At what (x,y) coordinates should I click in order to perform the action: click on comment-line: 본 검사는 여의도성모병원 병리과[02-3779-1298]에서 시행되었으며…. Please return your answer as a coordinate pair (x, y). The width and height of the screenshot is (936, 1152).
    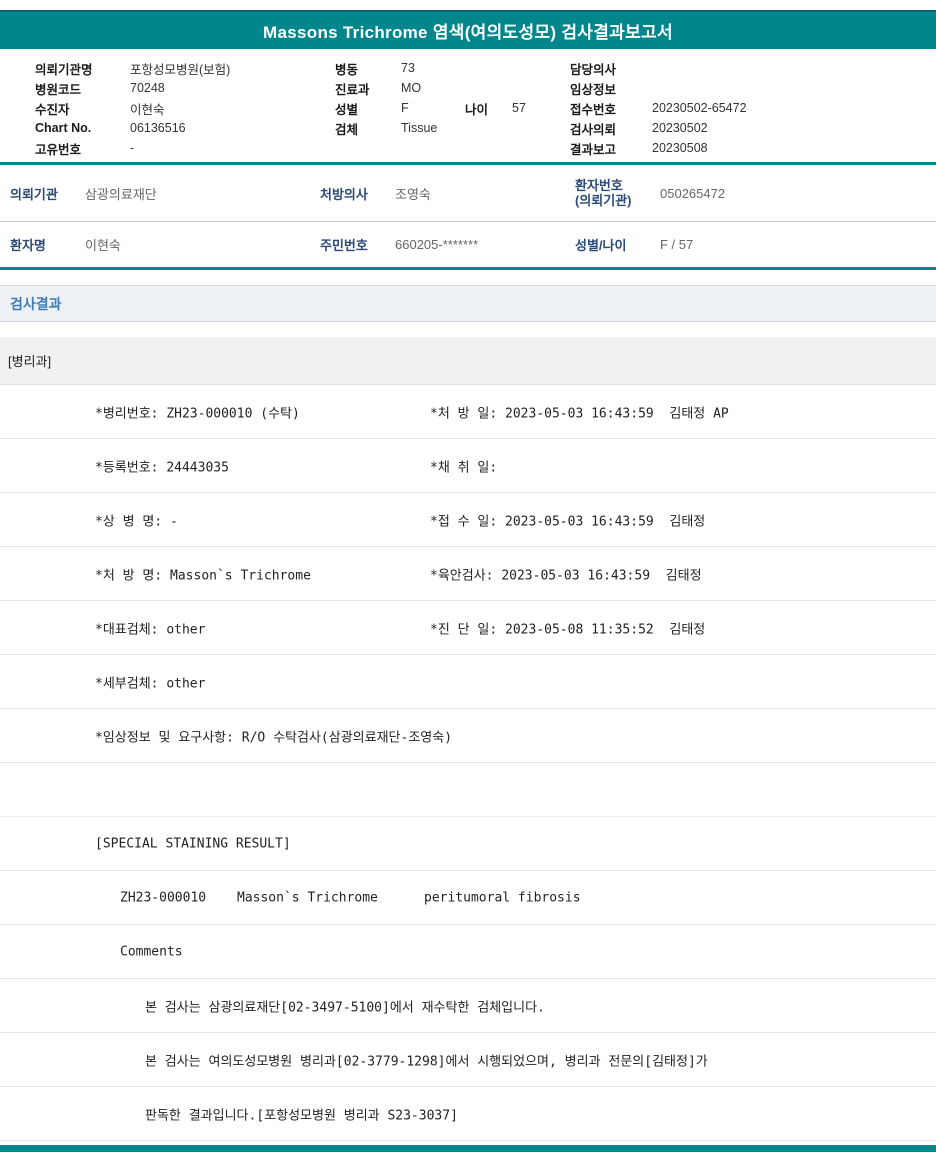
    Looking at the image, I should click on (426, 1061).